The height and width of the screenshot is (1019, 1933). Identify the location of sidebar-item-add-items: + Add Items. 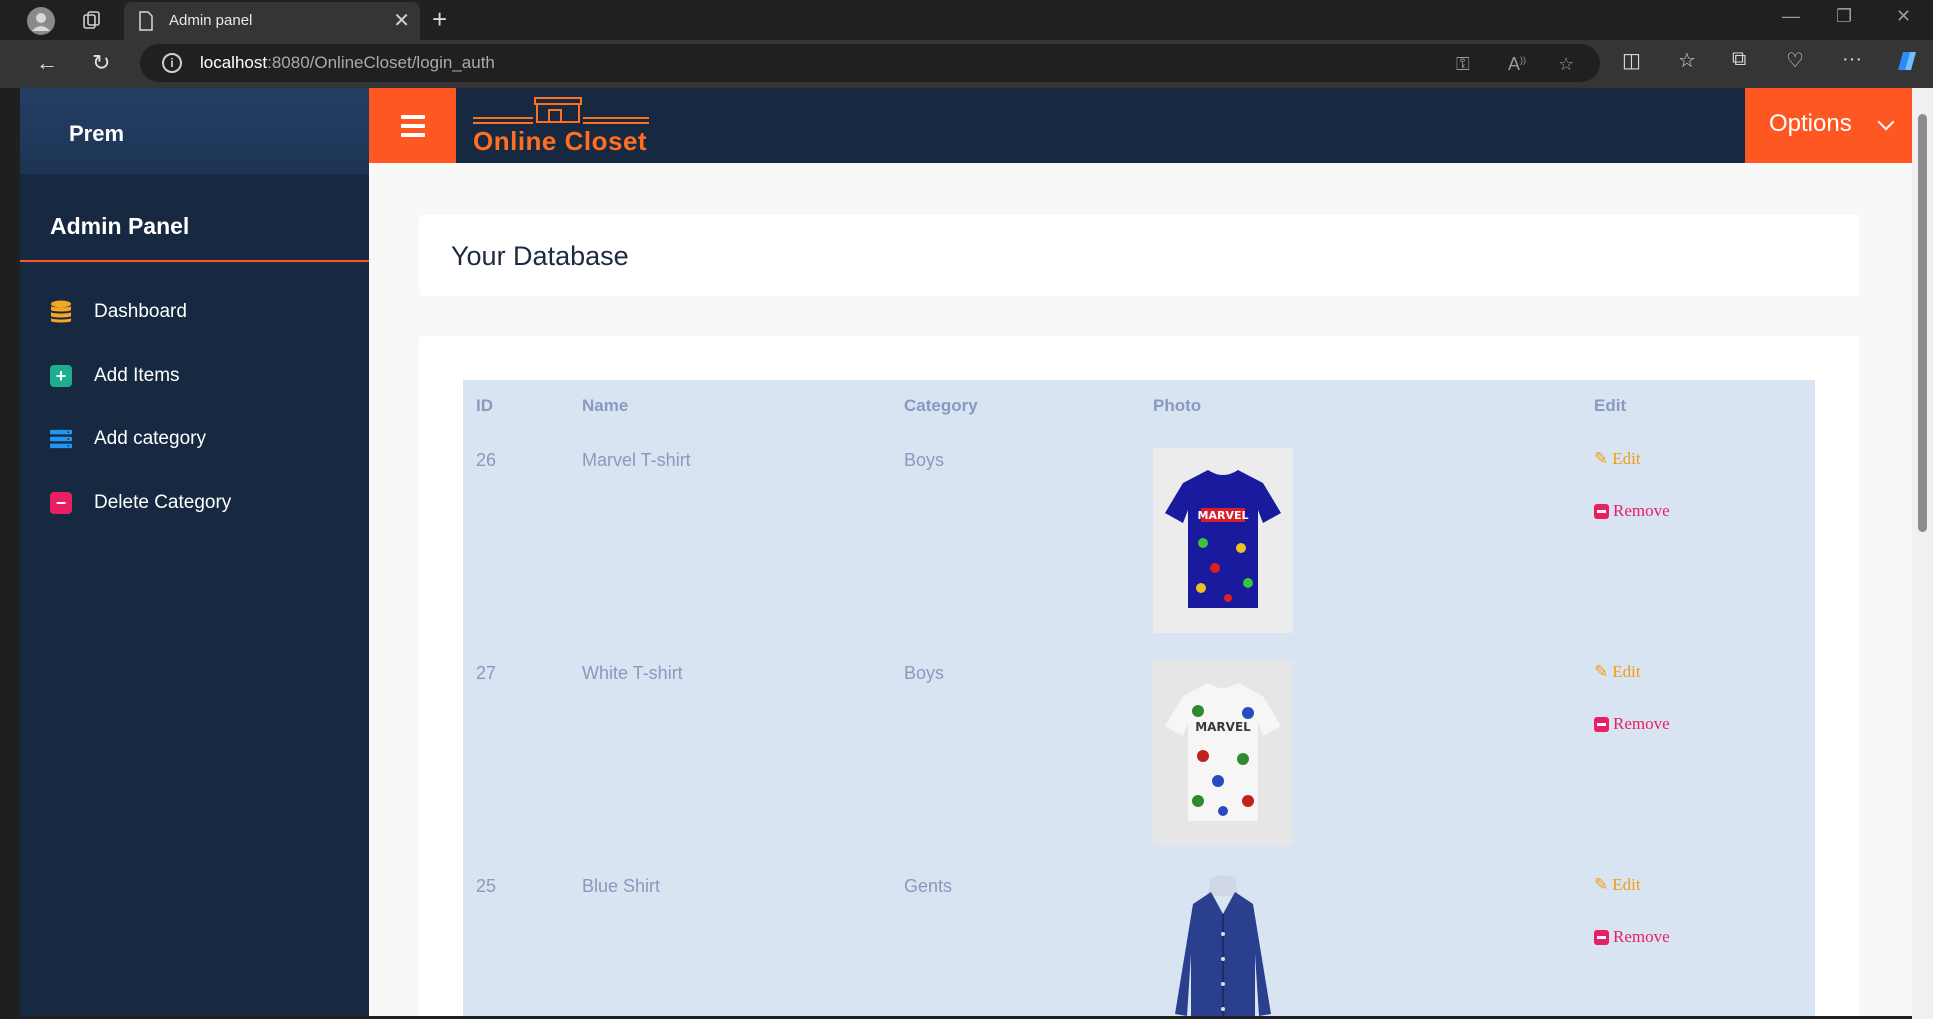
(200, 376).